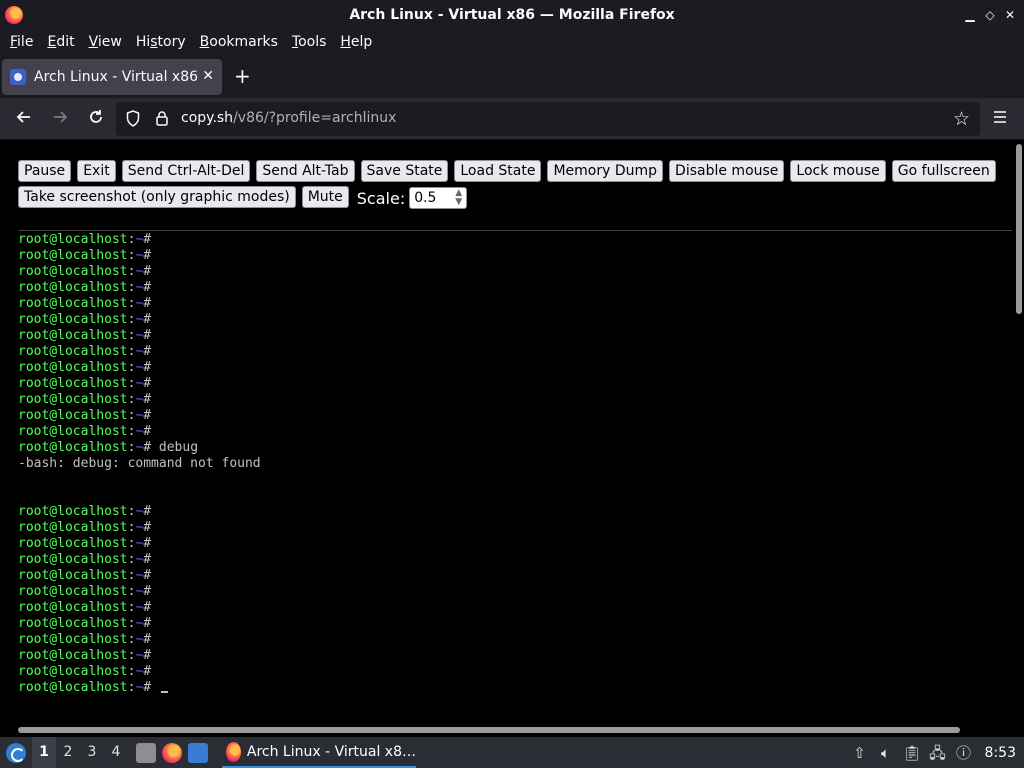 Image resolution: width=1024 pixels, height=768 pixels. What do you see at coordinates (990, 15) in the screenshot?
I see `restore-button: ◇` at bounding box center [990, 15].